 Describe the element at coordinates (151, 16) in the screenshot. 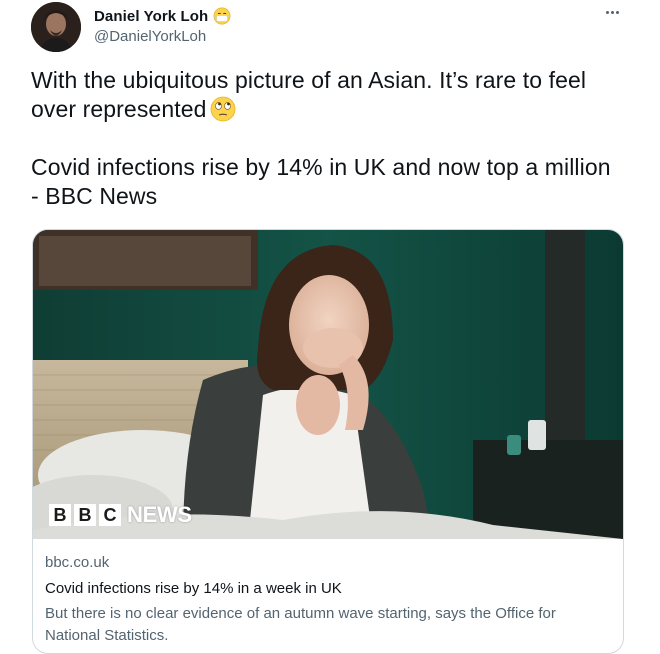

I see `display-name: Daniel York Loh` at that location.